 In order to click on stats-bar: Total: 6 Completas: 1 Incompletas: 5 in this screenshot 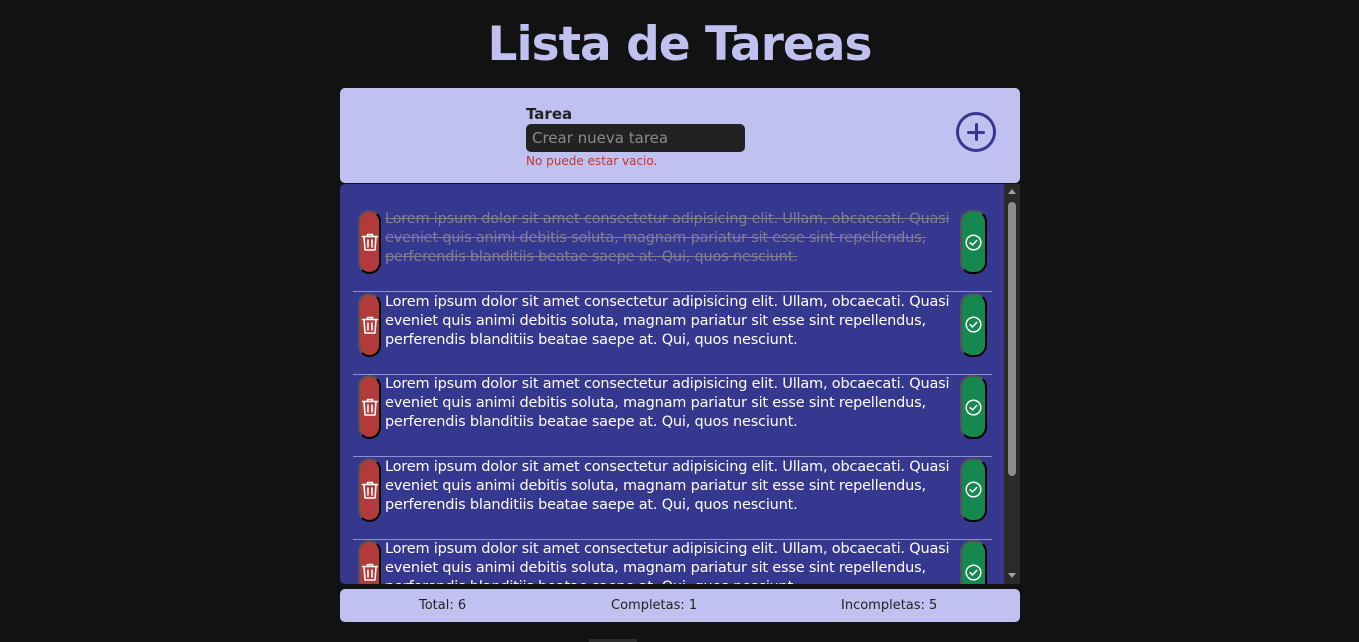, I will do `click(680, 605)`.